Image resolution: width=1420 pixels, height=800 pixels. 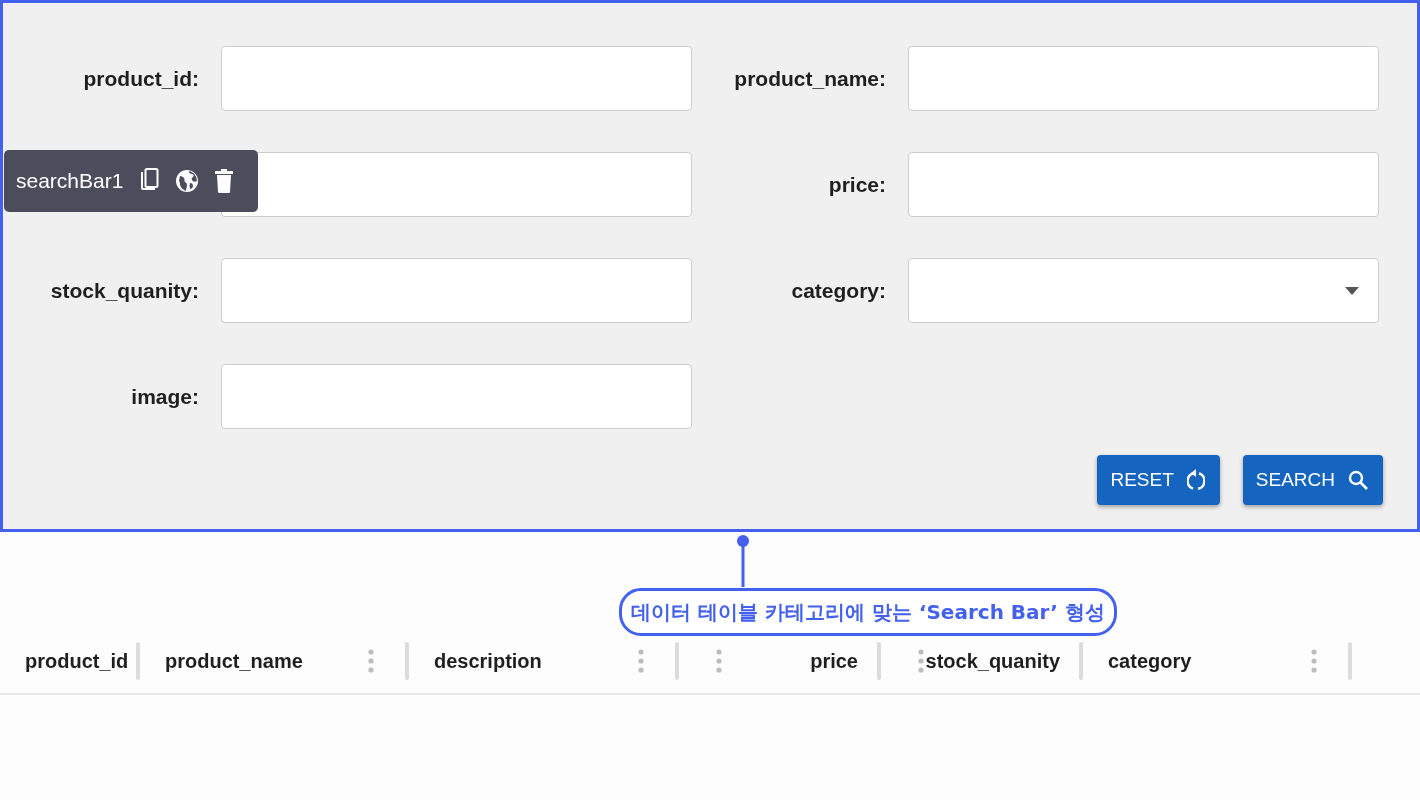 What do you see at coordinates (743, 561) in the screenshot?
I see `leader-line` at bounding box center [743, 561].